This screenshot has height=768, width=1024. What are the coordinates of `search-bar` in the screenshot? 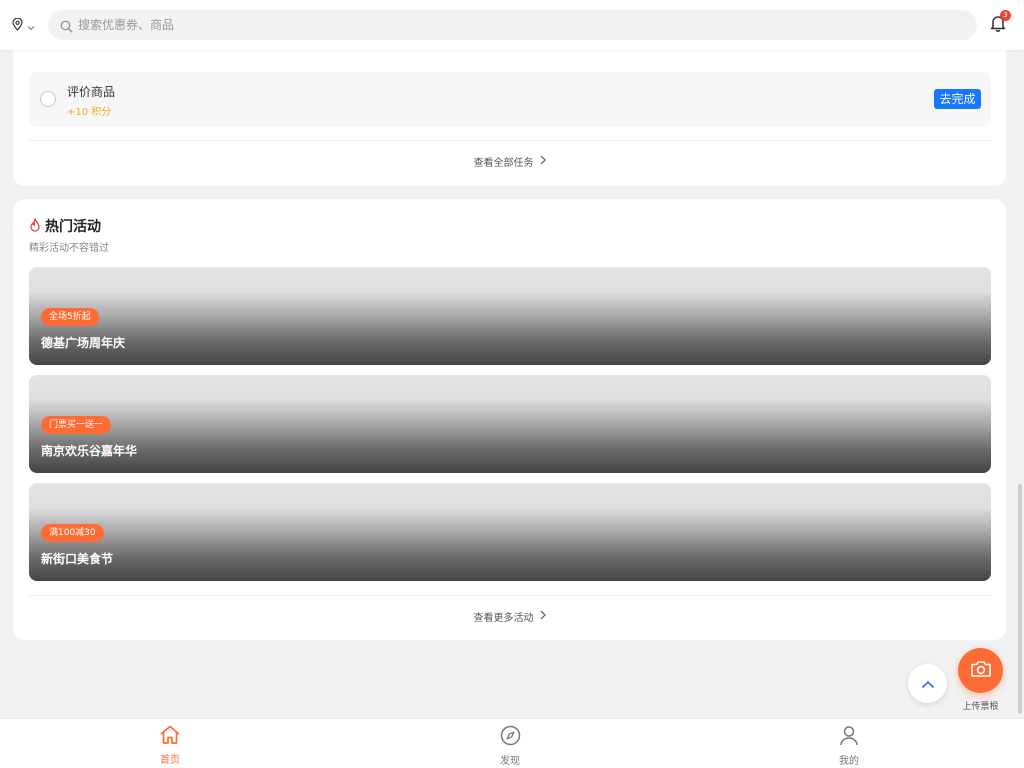 It's located at (512, 25).